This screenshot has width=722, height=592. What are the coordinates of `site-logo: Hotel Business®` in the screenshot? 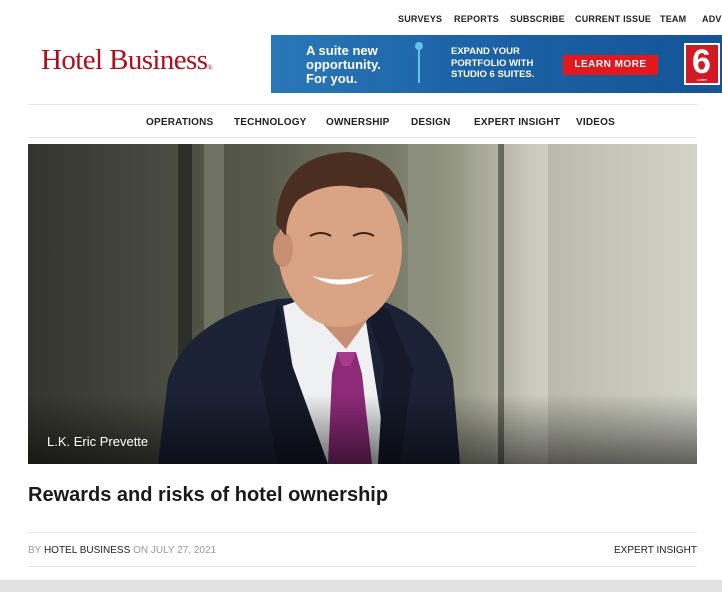 It's located at (127, 60).